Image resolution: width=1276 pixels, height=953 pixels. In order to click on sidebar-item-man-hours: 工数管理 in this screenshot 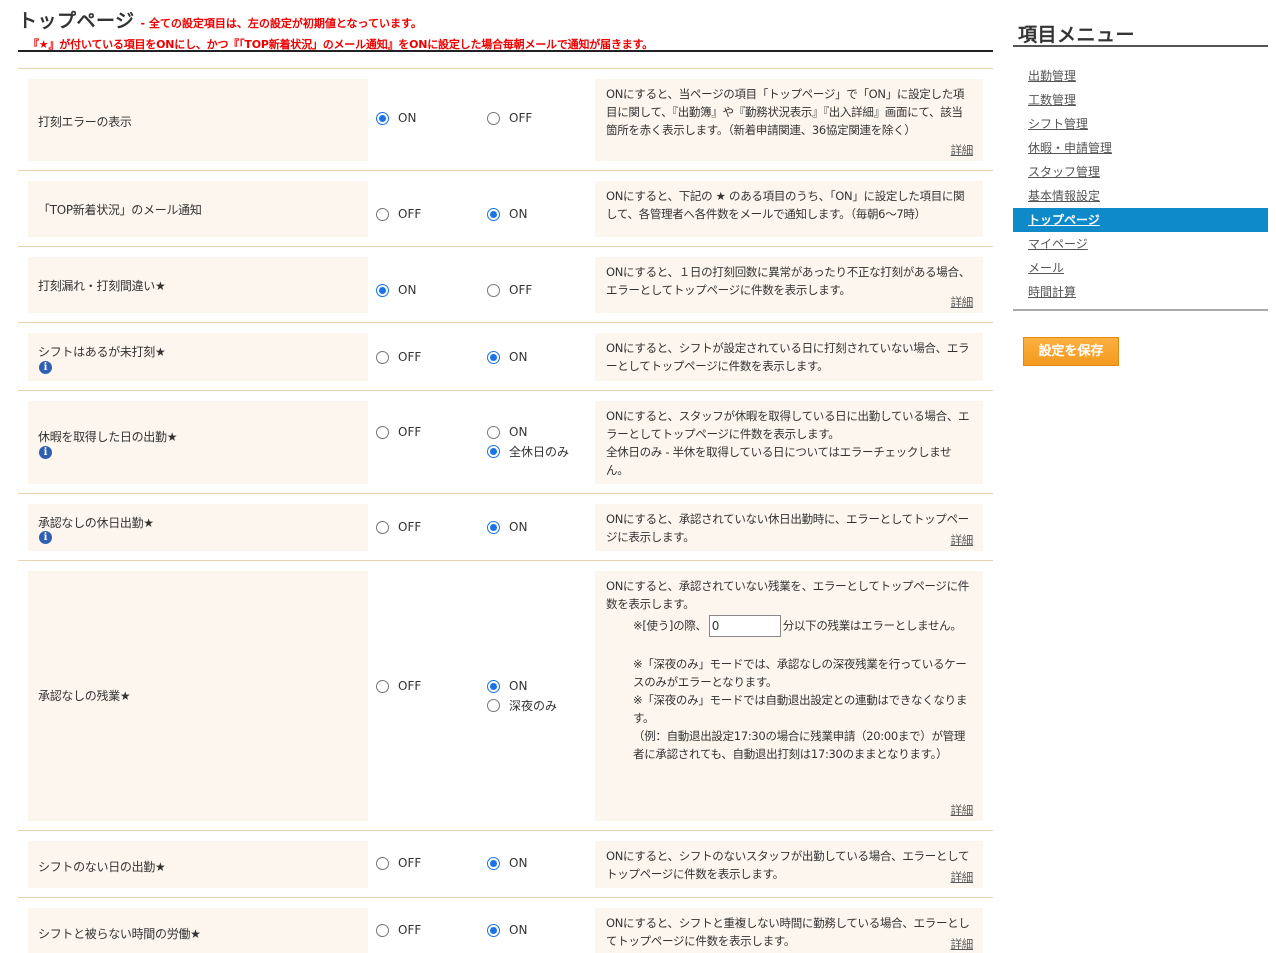, I will do `click(1140, 100)`.